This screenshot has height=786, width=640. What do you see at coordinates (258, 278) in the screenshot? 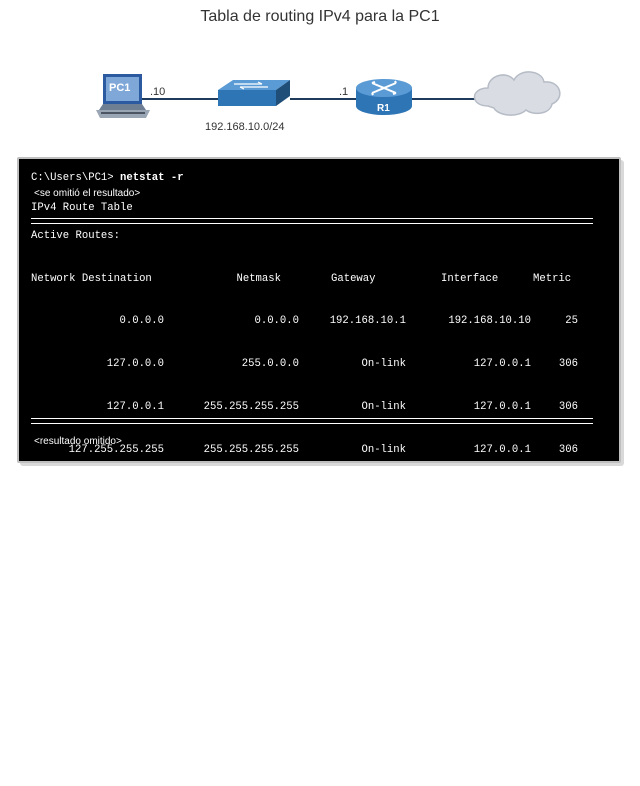
I see `header-netmask: Netmask` at bounding box center [258, 278].